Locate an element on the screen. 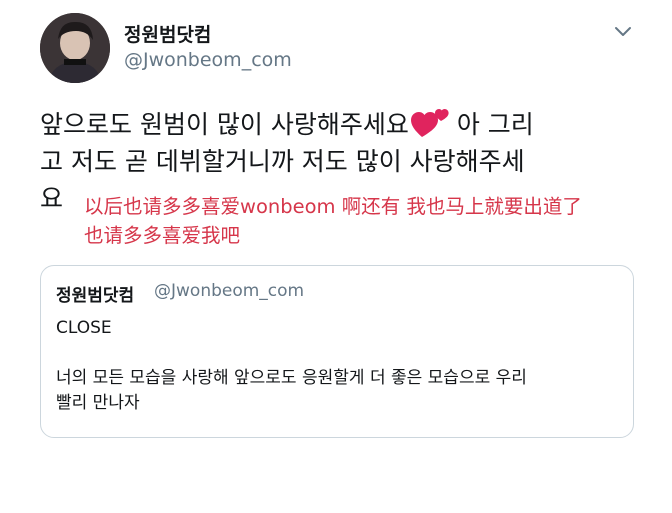 This screenshot has height=513, width=672. avatar is located at coordinates (75, 48).